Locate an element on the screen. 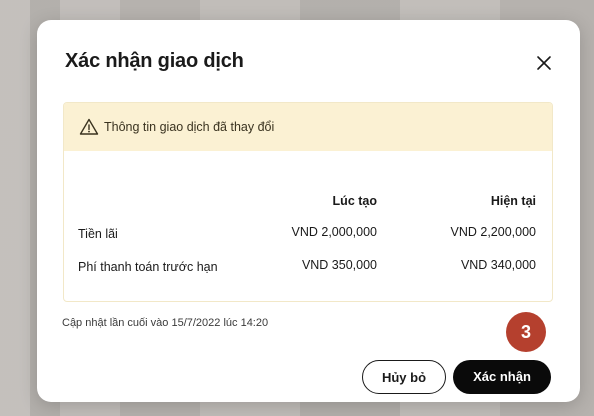  column-header-current: Hiện tại is located at coordinates (513, 201).